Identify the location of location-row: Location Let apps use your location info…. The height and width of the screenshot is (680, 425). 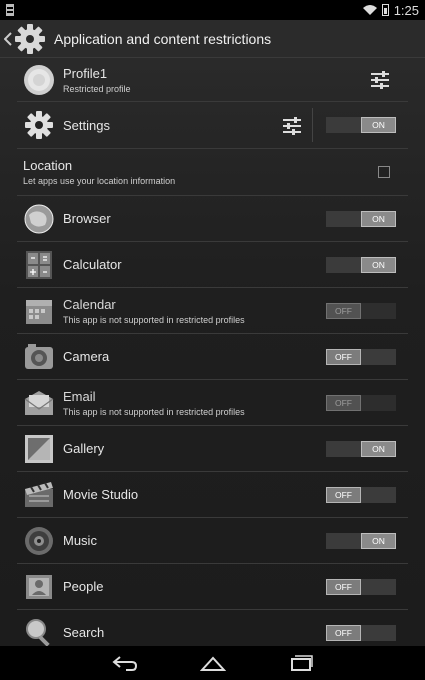
(212, 172).